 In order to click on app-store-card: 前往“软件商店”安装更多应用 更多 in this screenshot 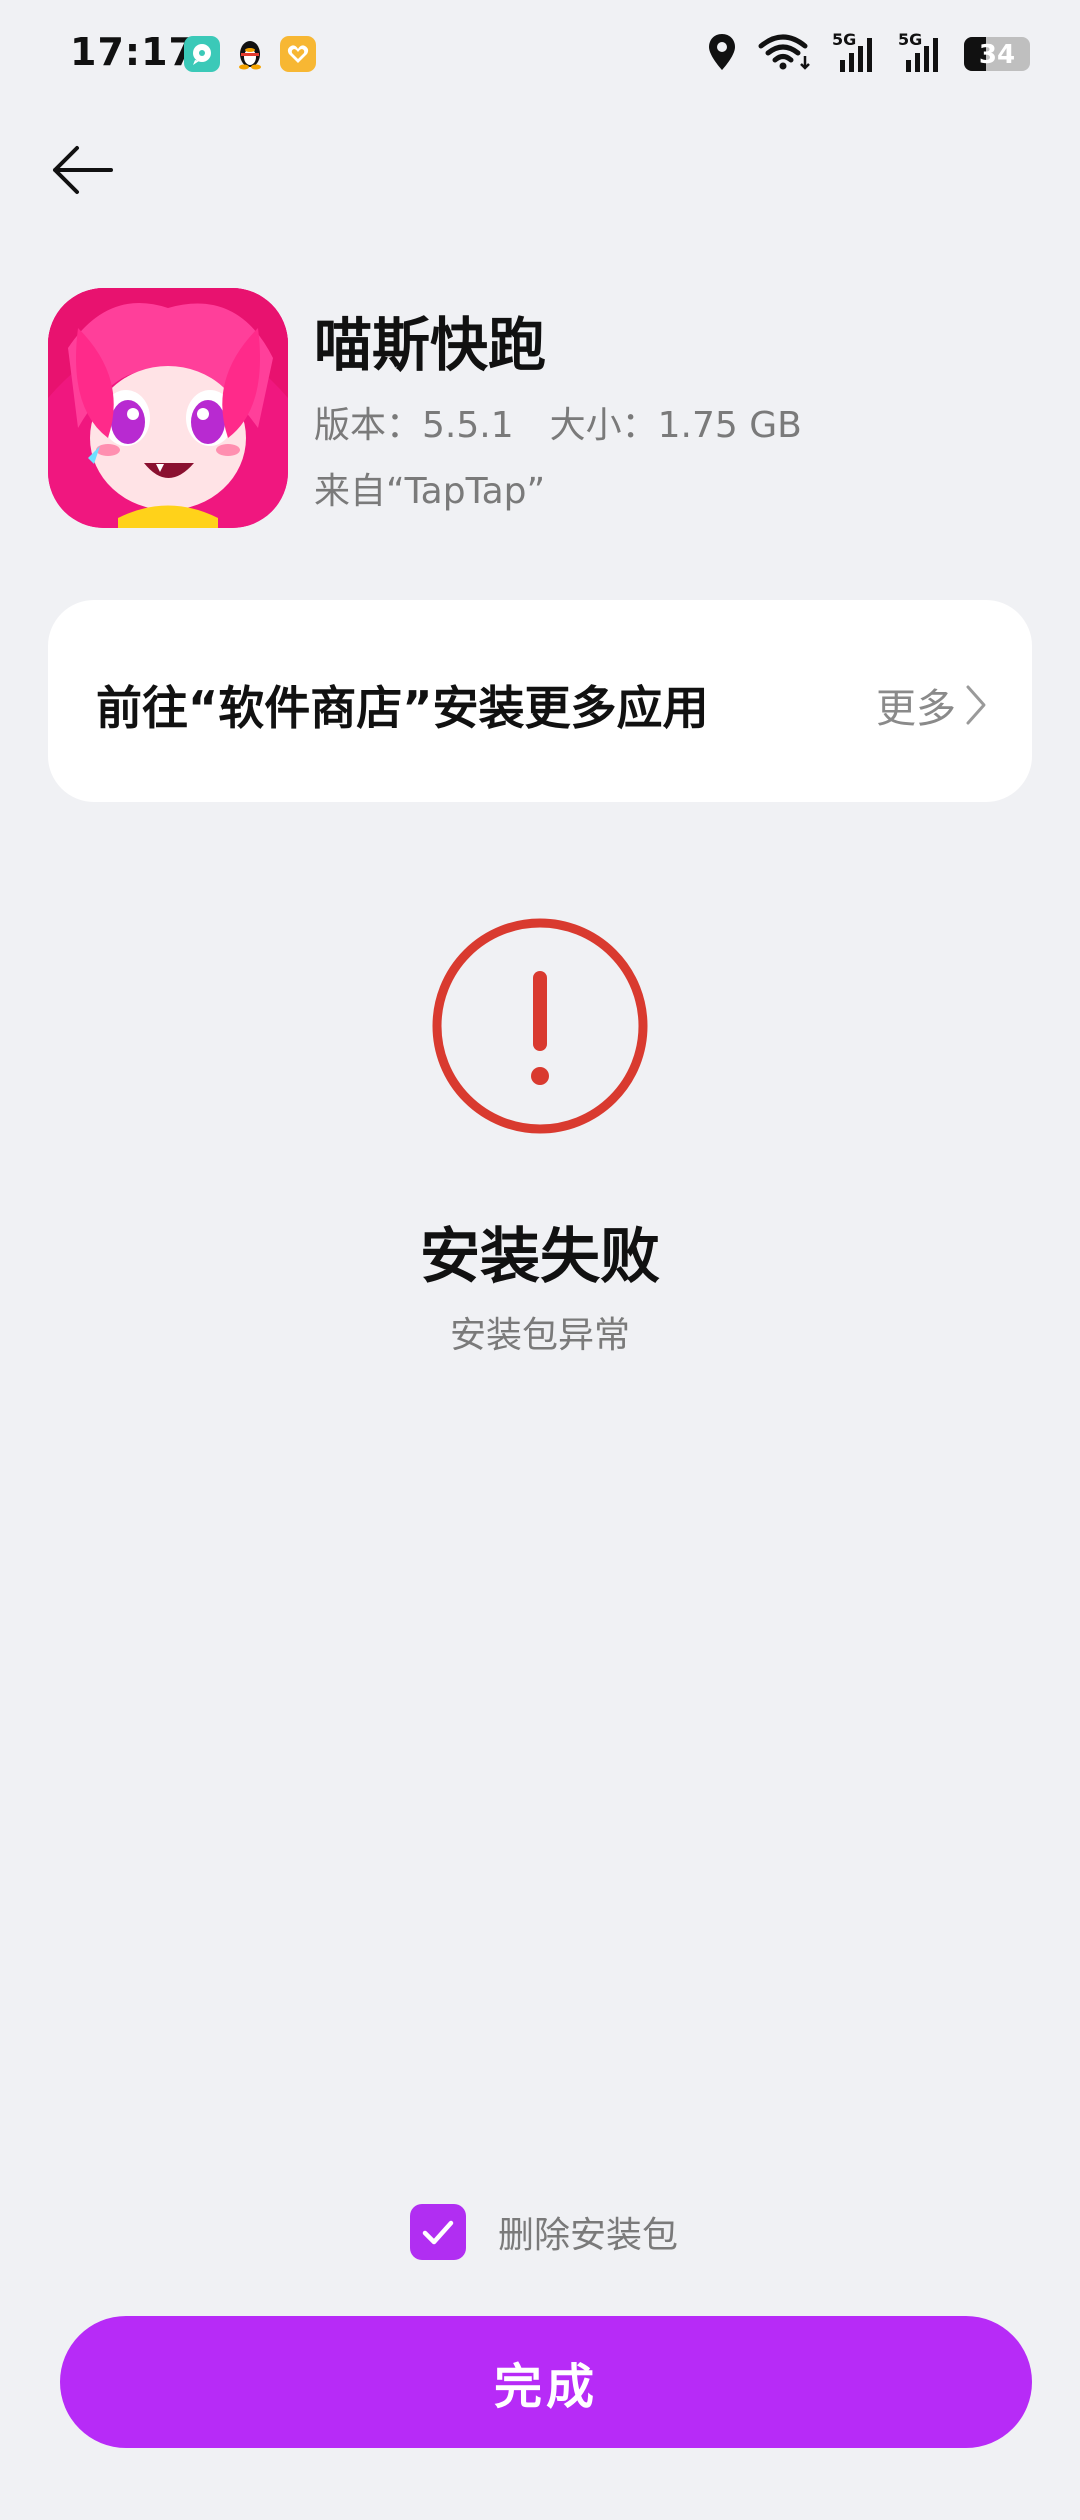, I will do `click(540, 701)`.